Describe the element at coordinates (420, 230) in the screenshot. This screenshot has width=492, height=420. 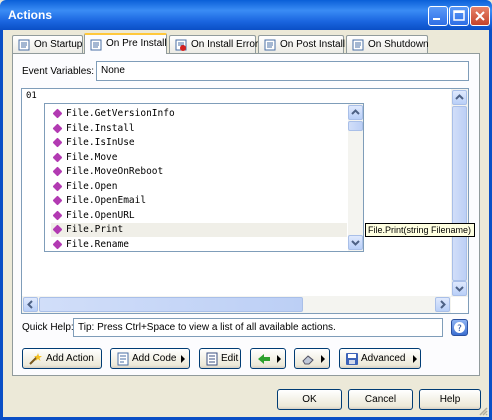
I see `tooltip-text: File.Print(string Filename)` at that location.